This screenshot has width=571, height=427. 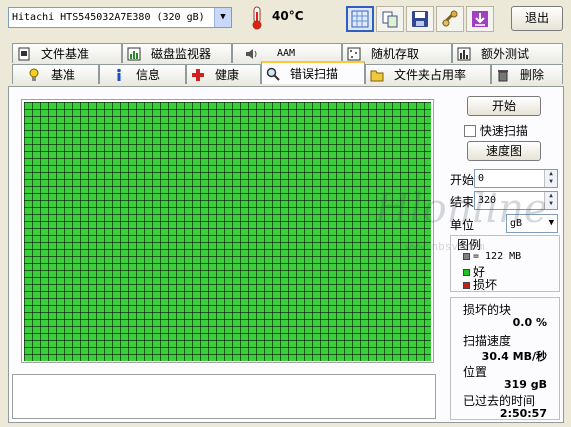 What do you see at coordinates (504, 151) in the screenshot?
I see `speed-map-button: 速度图` at bounding box center [504, 151].